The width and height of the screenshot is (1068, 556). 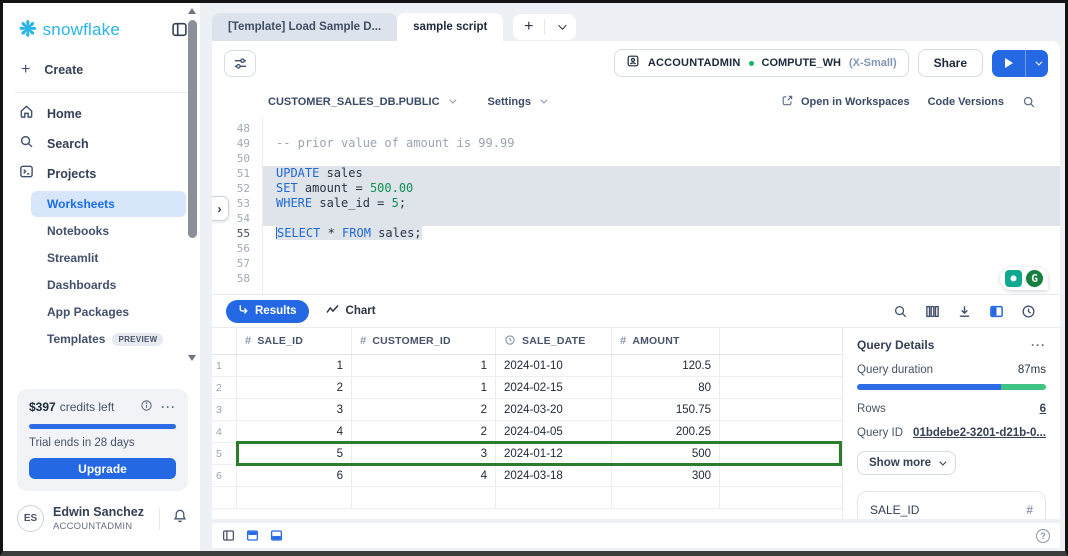 I want to click on layout-bottom-panel-icon, so click(x=276, y=535).